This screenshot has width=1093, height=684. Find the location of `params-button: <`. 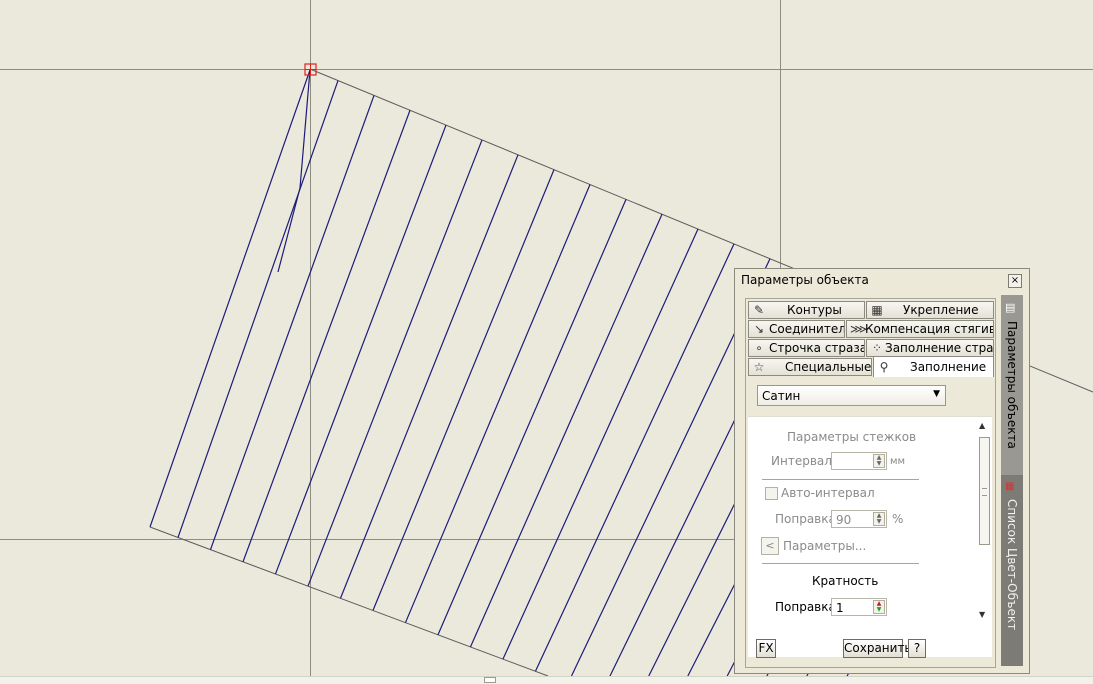

params-button: < is located at coordinates (770, 546).